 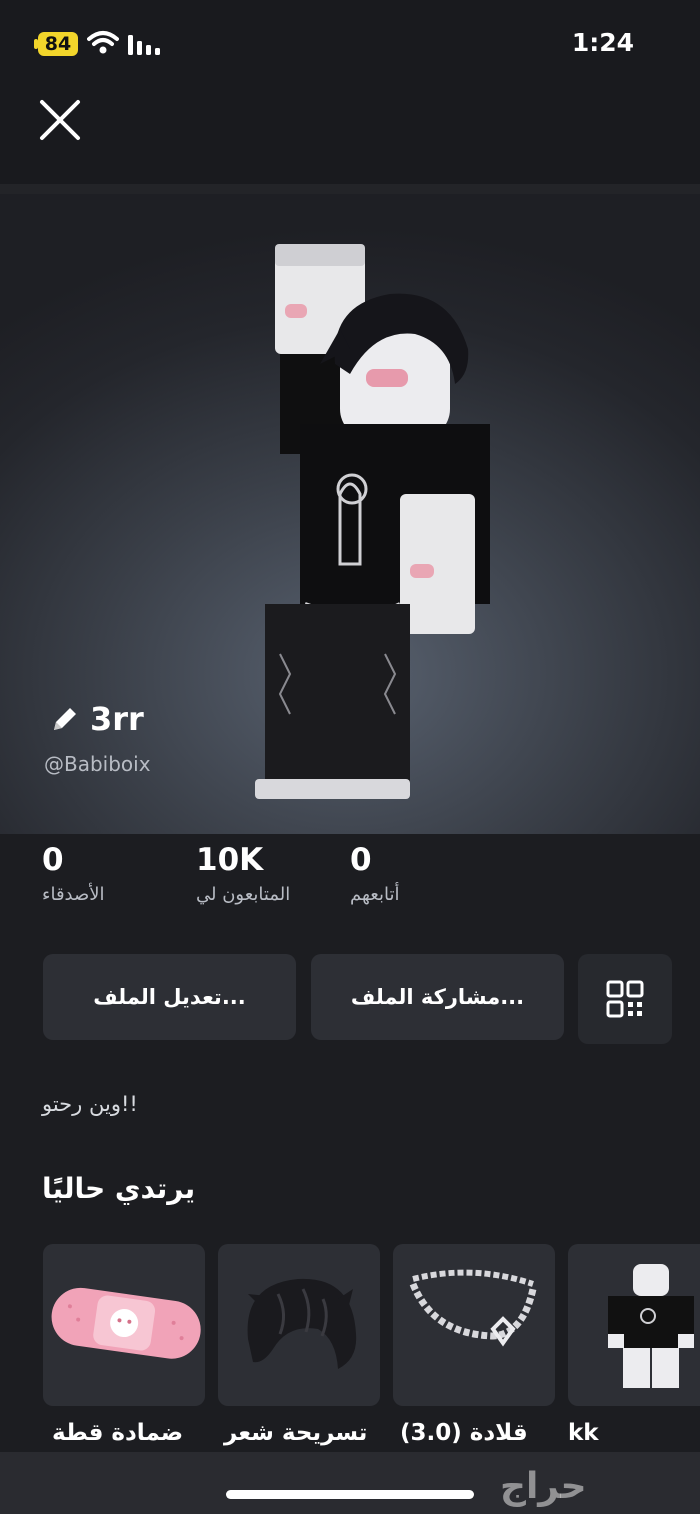 I want to click on item-card-hair, so click(x=299, y=1325).